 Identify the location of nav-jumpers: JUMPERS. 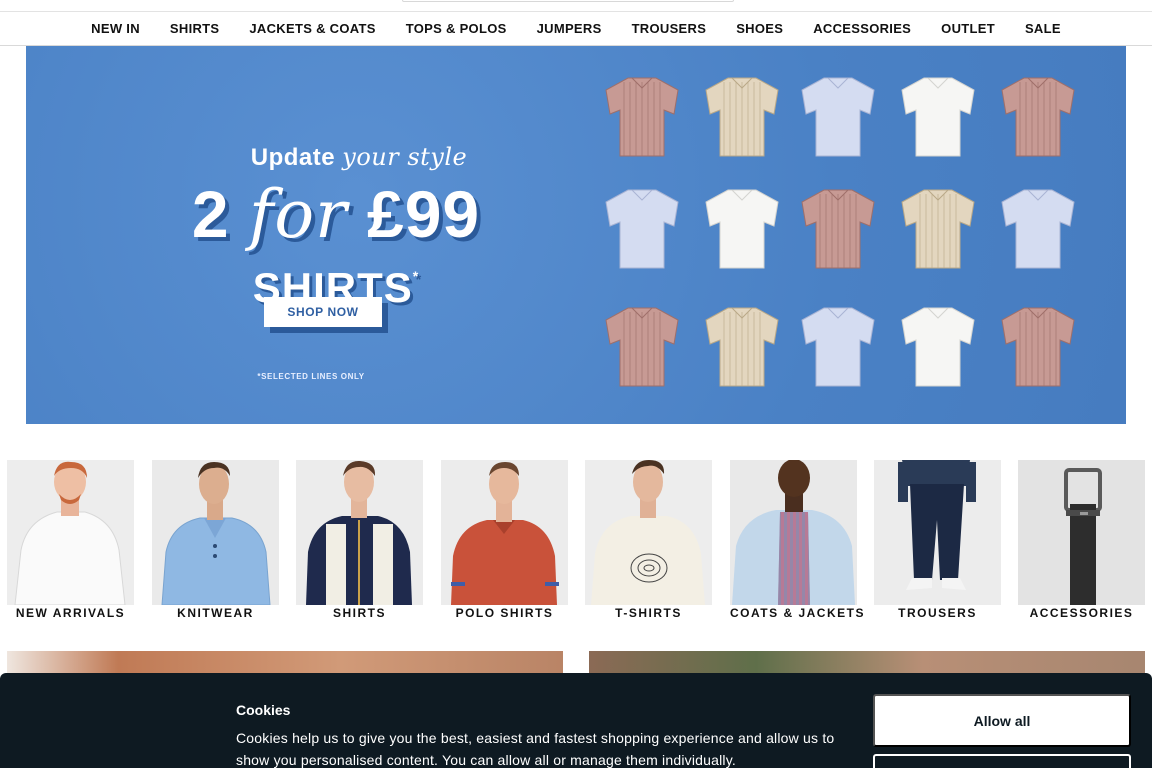
(569, 28).